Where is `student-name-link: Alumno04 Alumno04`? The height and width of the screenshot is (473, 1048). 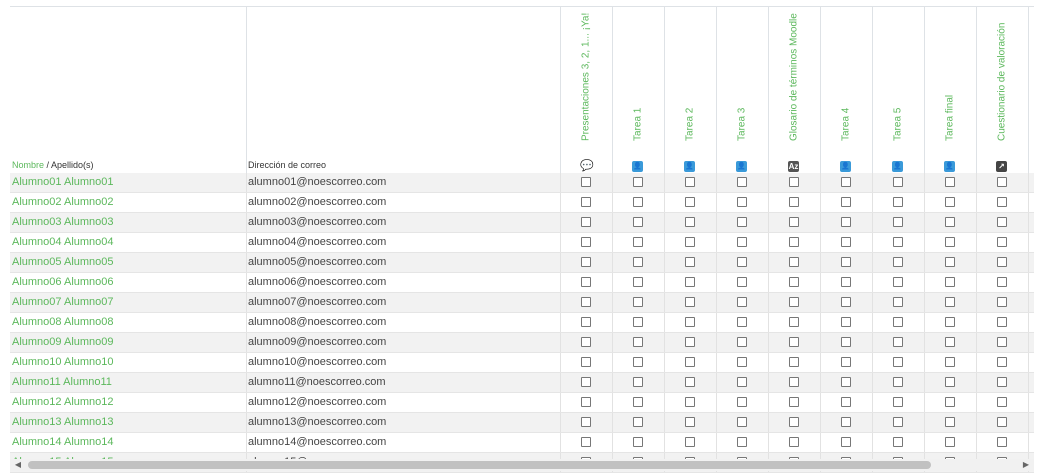
student-name-link: Alumno04 Alumno04 is located at coordinates (63, 242).